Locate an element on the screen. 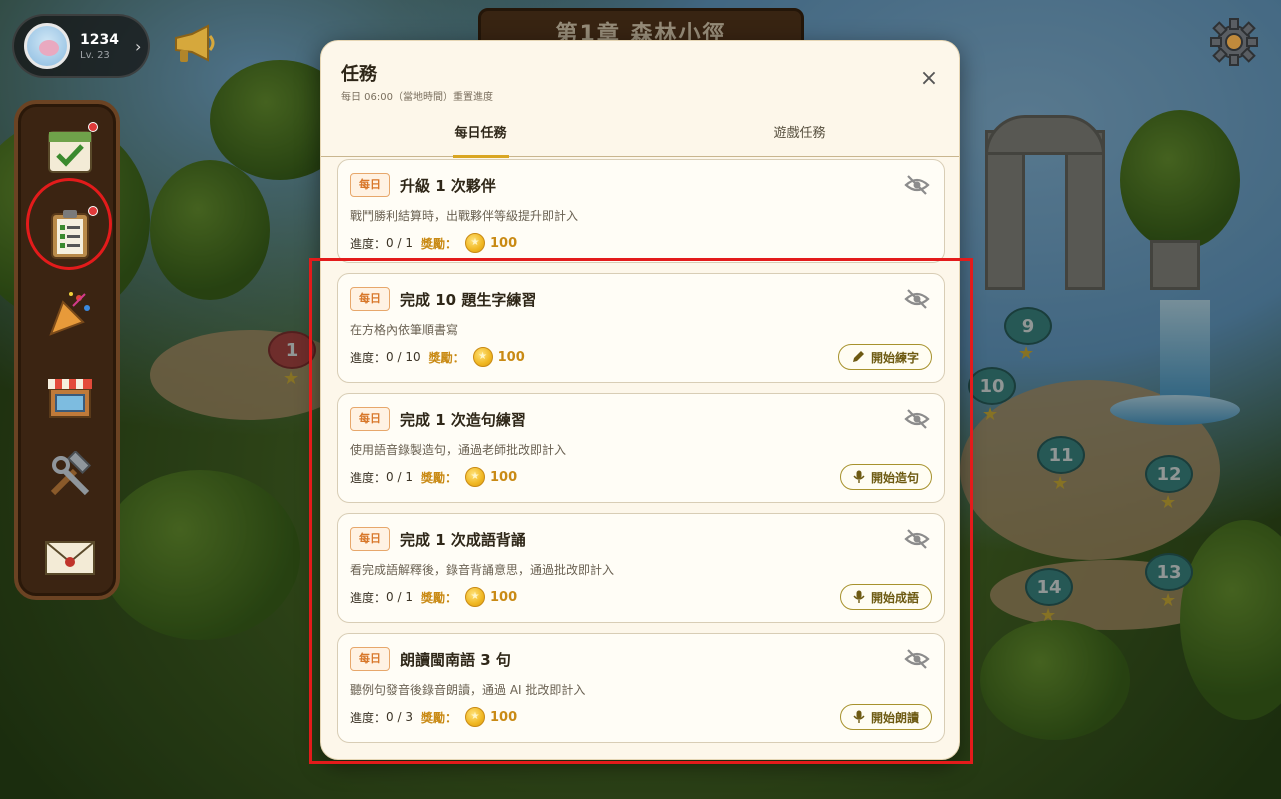 Image resolution: width=1281 pixels, height=799 pixels. megaphone-icon is located at coordinates (193, 46).